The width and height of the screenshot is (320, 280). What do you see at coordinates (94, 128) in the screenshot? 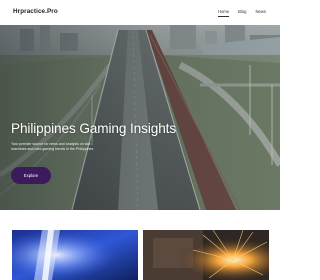
I see `hero-title: Philippines Gaming Insights` at bounding box center [94, 128].